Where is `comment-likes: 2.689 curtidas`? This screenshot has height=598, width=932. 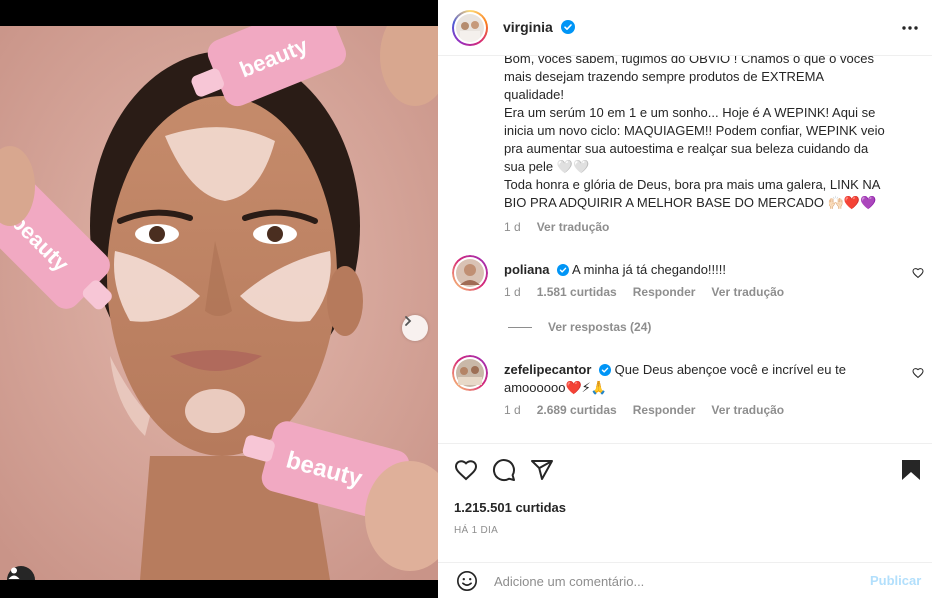 comment-likes: 2.689 curtidas is located at coordinates (577, 410).